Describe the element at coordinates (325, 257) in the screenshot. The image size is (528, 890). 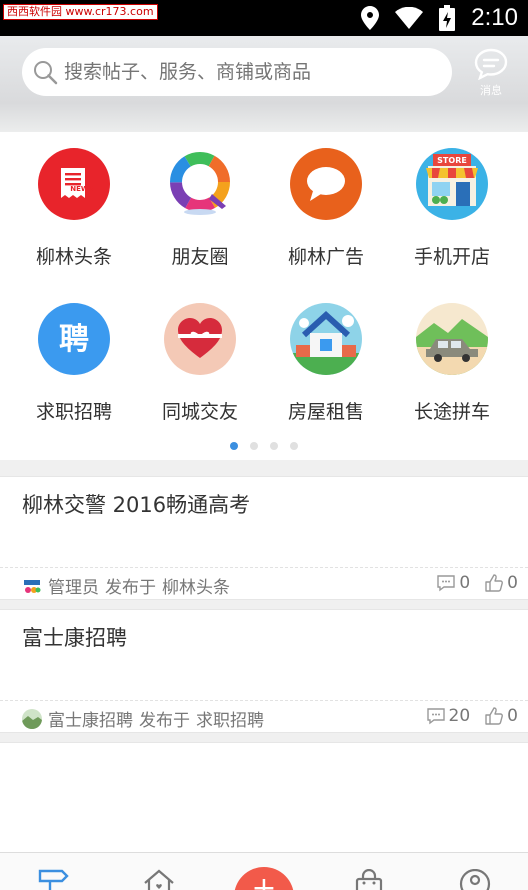
I see `category-label: 柳林广告` at that location.